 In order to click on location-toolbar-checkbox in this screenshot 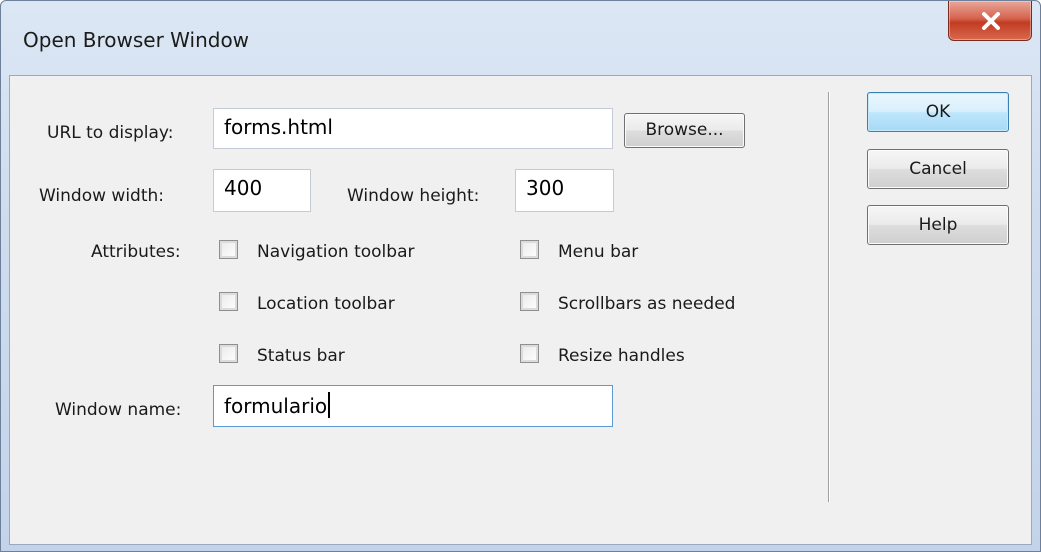, I will do `click(228, 301)`.